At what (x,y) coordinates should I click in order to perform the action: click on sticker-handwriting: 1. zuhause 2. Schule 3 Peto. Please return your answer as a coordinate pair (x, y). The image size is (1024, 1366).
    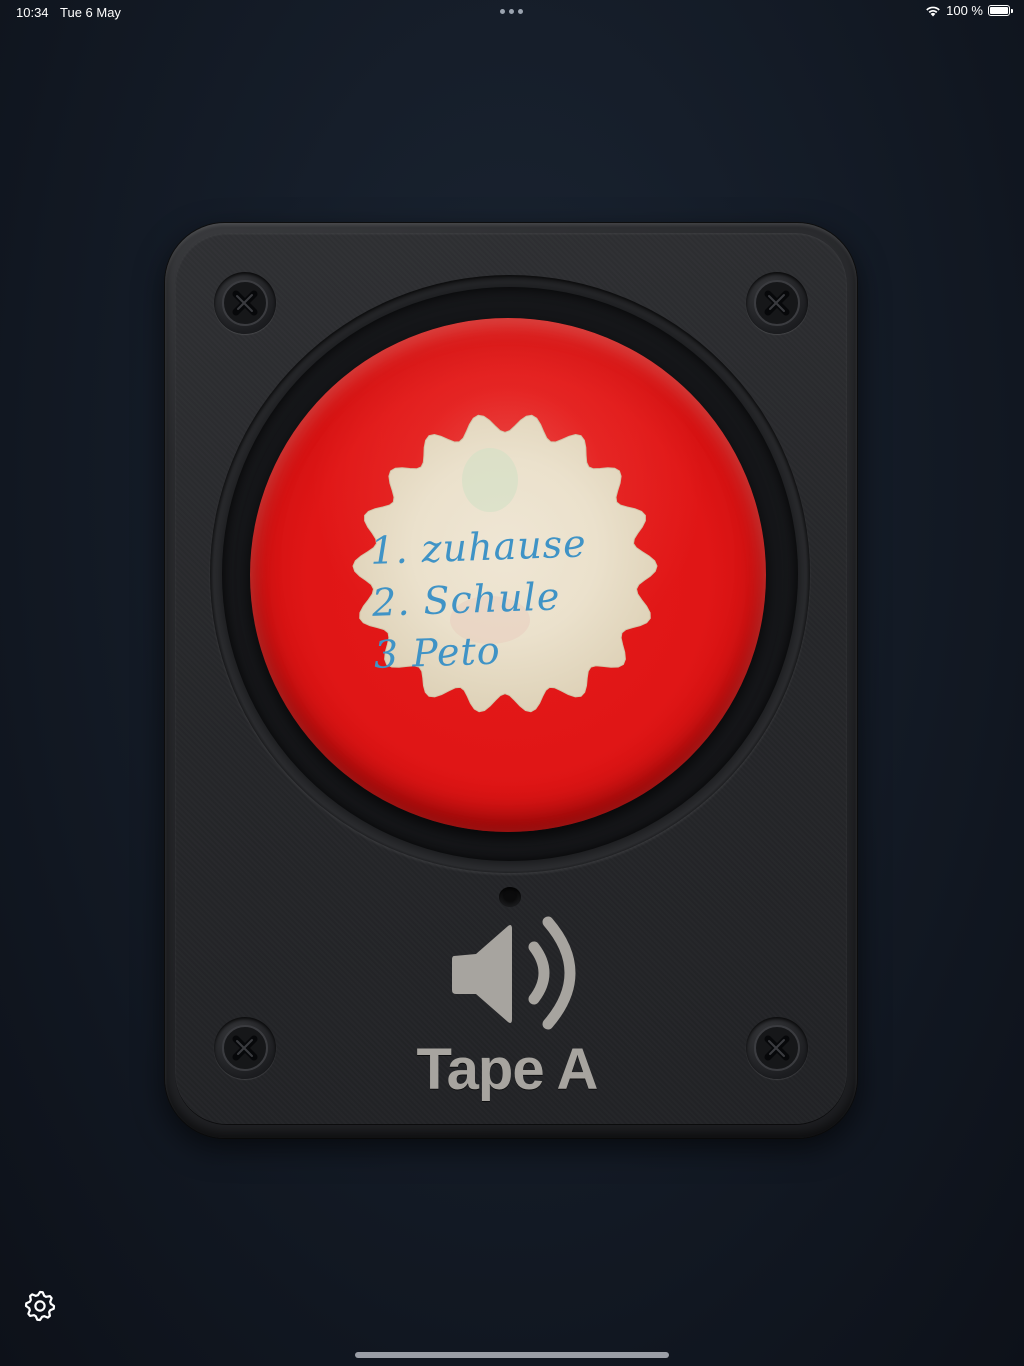
    Looking at the image, I should click on (511, 598).